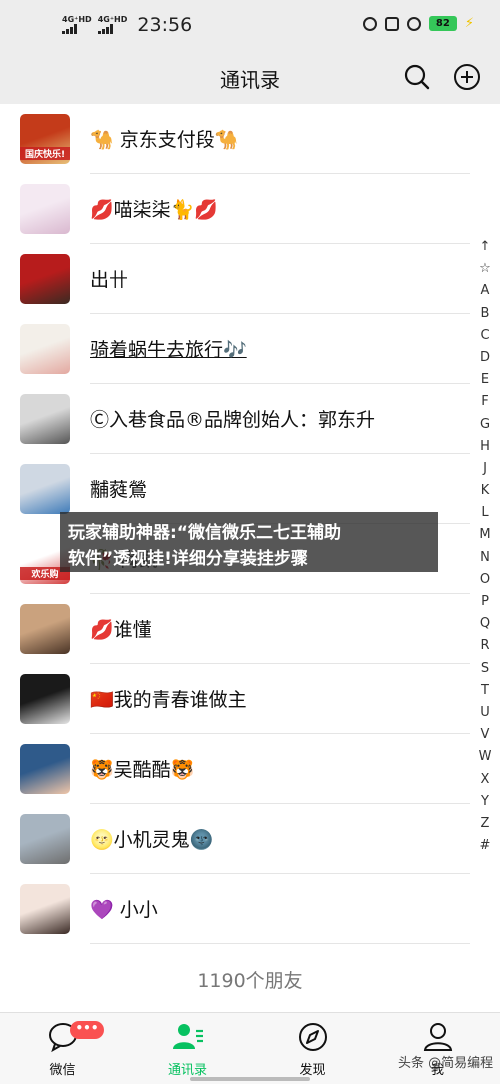  I want to click on signal-sim2: 4G⁺HD, so click(112, 24).